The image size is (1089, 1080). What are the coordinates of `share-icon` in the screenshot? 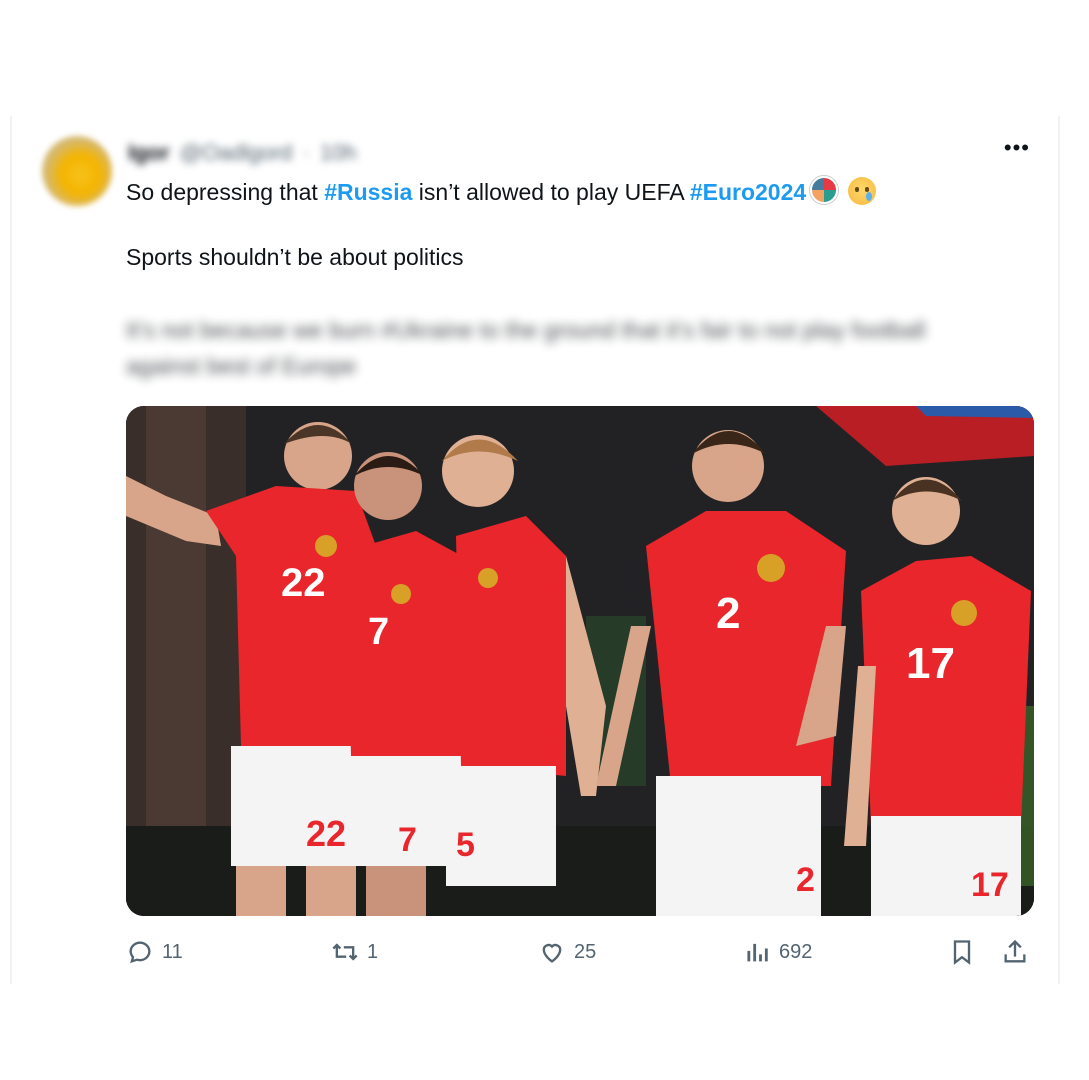 It's located at (1015, 951).